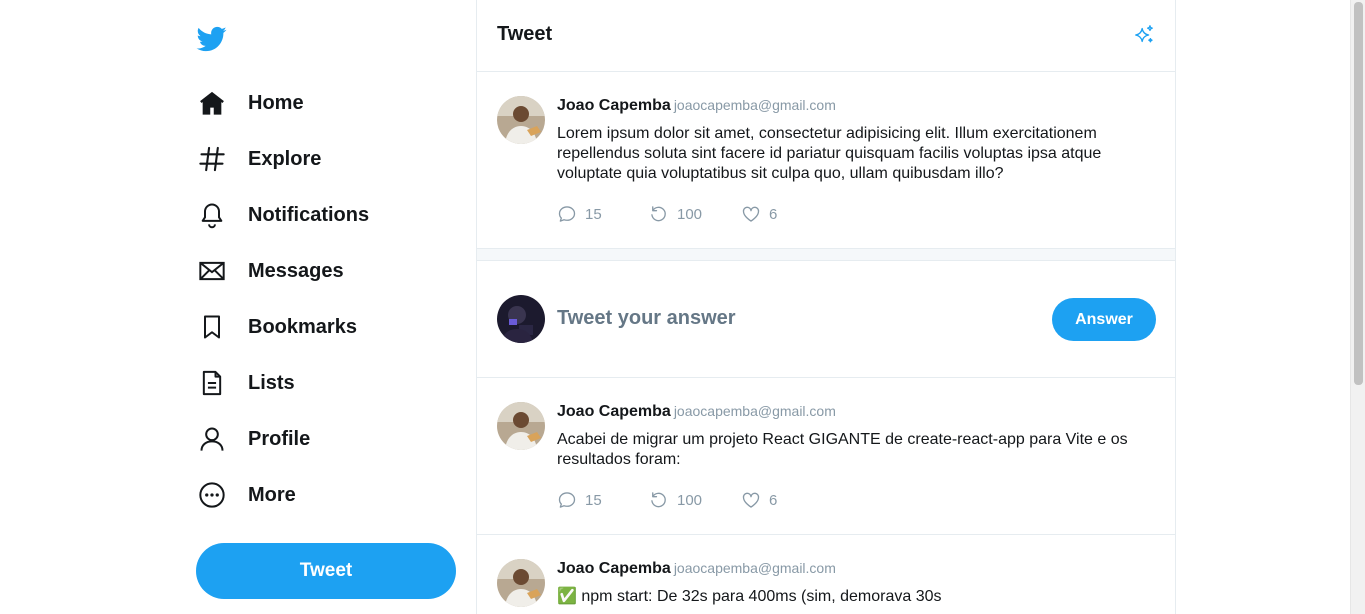  Describe the element at coordinates (279, 438) in the screenshot. I see `sidebar-item-label: Profile` at that location.